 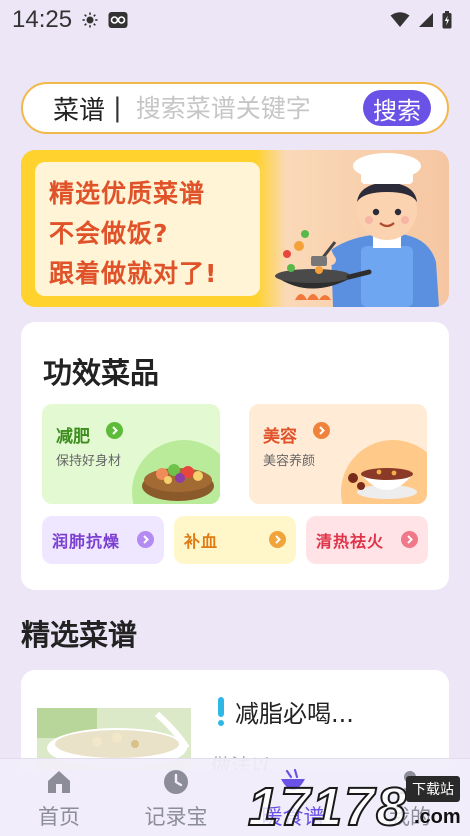 I want to click on tile-beauty-sub: 美容养颜, so click(x=289, y=461).